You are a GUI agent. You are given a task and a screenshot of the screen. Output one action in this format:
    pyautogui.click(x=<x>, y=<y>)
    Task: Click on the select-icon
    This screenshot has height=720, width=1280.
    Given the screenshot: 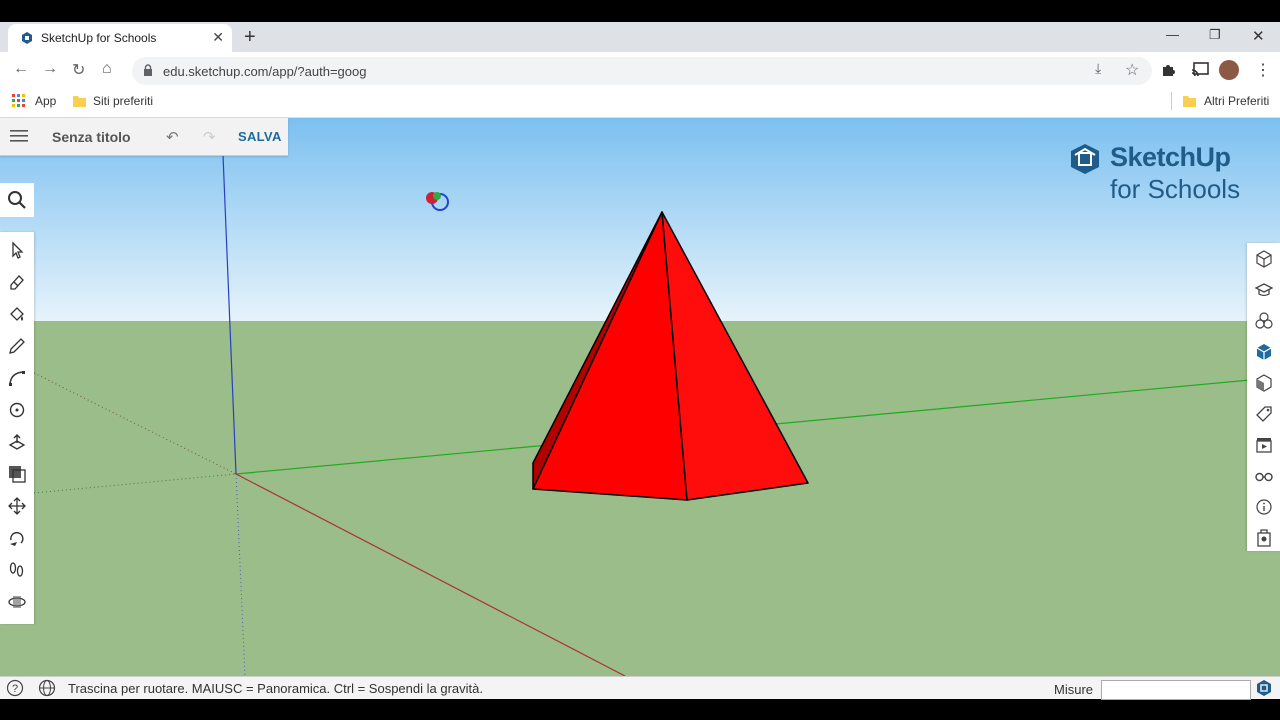 What is the action you would take?
    pyautogui.click(x=17, y=250)
    